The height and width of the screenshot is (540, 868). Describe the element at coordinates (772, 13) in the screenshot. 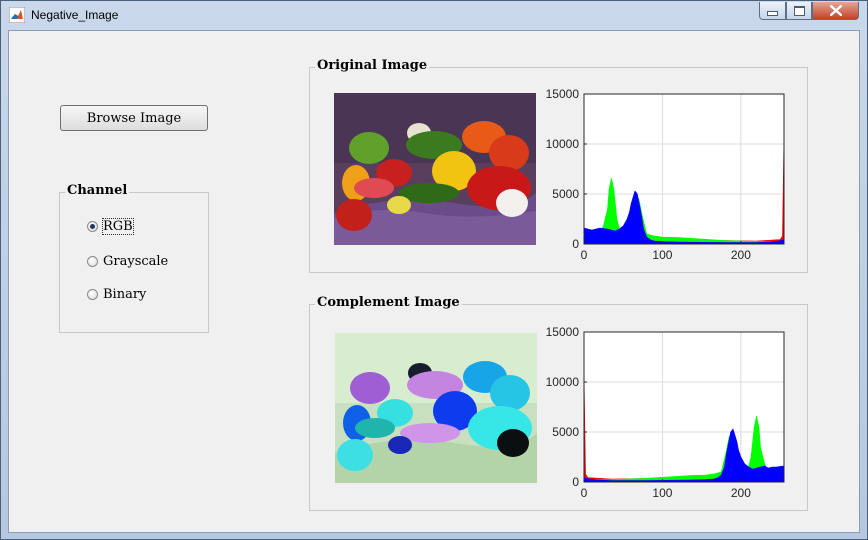

I see `minimize-icon` at that location.